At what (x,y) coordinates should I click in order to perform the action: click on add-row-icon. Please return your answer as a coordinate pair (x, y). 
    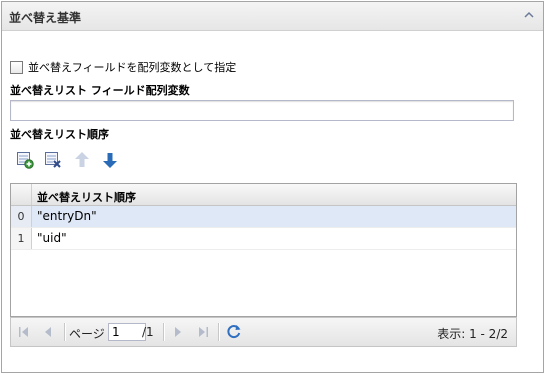
    Looking at the image, I should click on (25, 160).